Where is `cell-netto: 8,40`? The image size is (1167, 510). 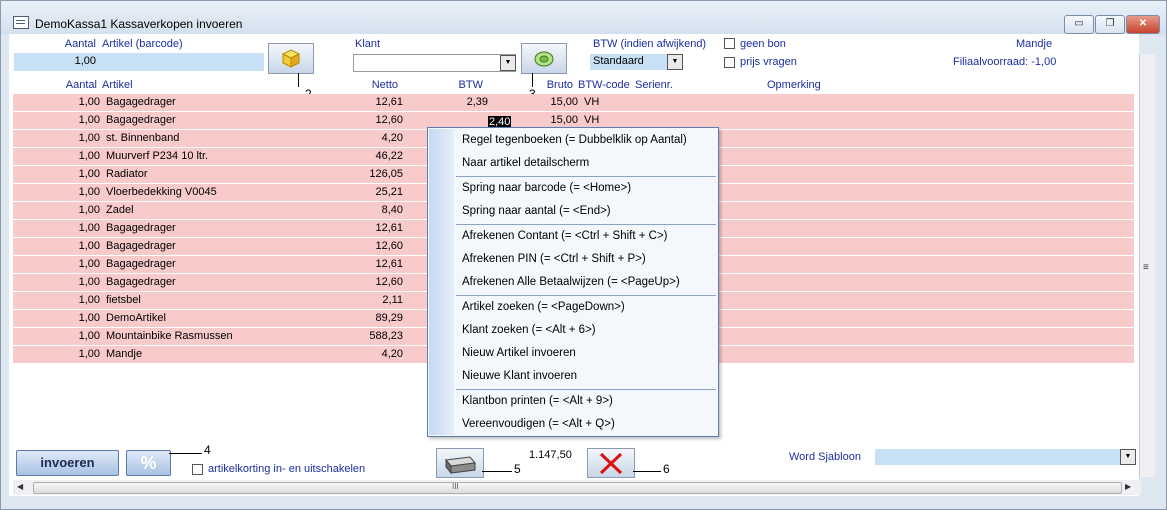 cell-netto: 8,40 is located at coordinates (358, 210).